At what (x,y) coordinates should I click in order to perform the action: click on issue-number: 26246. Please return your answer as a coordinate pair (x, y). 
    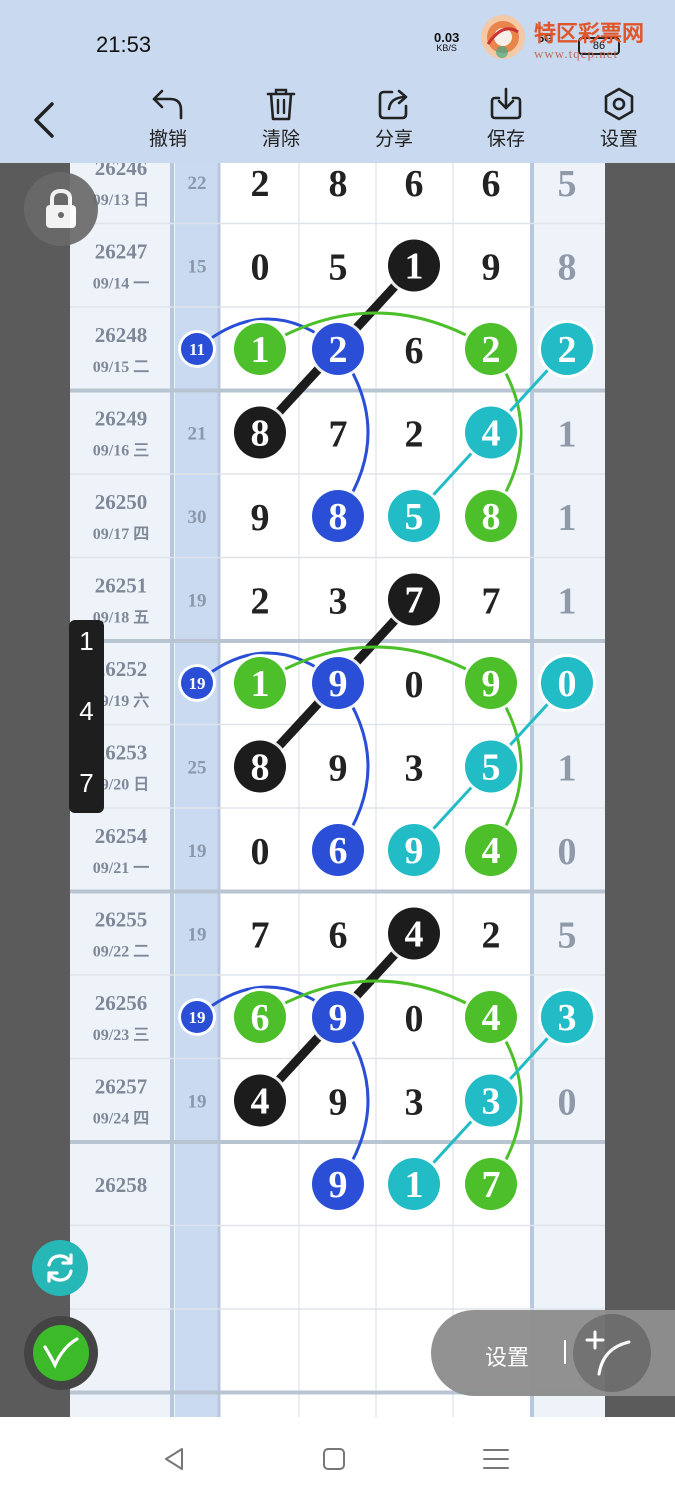
    Looking at the image, I should click on (121, 168).